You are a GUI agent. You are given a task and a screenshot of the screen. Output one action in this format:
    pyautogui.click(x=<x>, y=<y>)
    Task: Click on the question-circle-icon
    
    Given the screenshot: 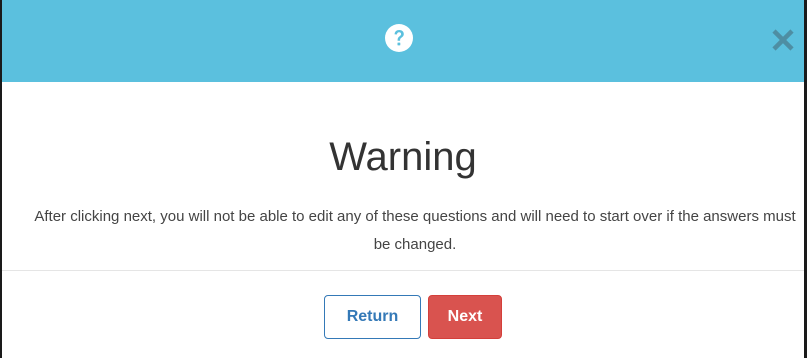 What is the action you would take?
    pyautogui.click(x=399, y=38)
    